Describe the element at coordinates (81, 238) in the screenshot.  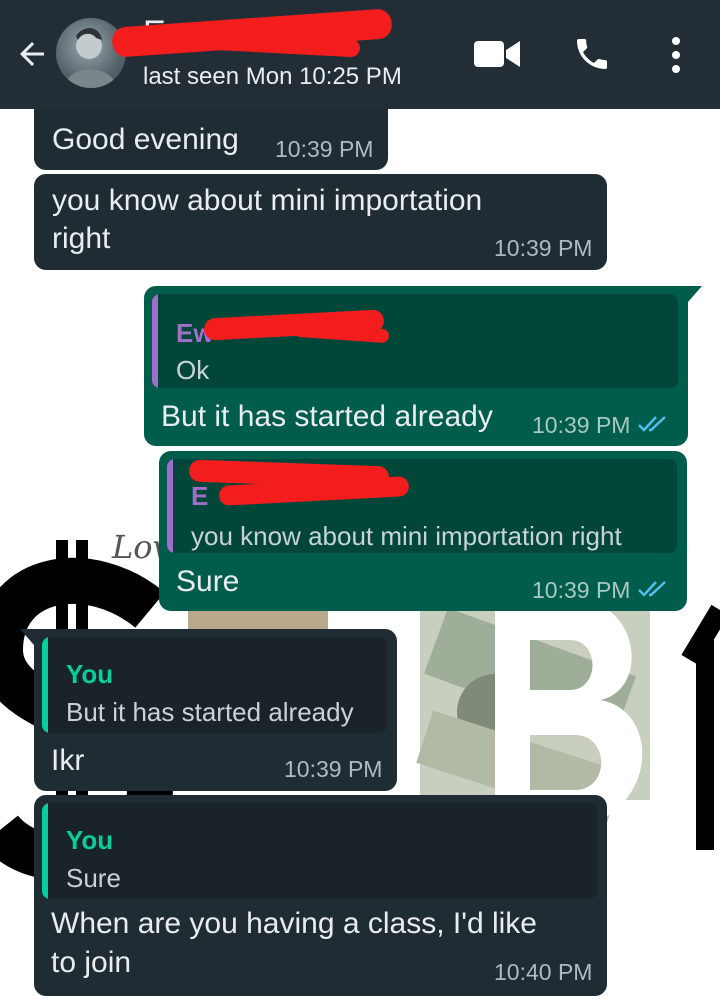
I see `message-text-line2: right` at that location.